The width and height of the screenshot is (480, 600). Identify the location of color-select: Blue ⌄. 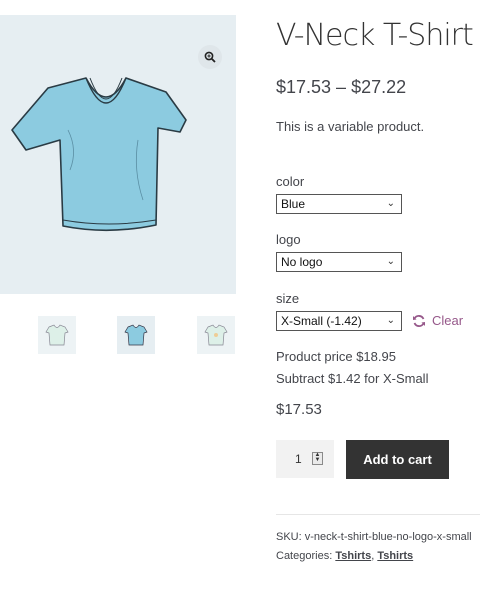
(339, 204).